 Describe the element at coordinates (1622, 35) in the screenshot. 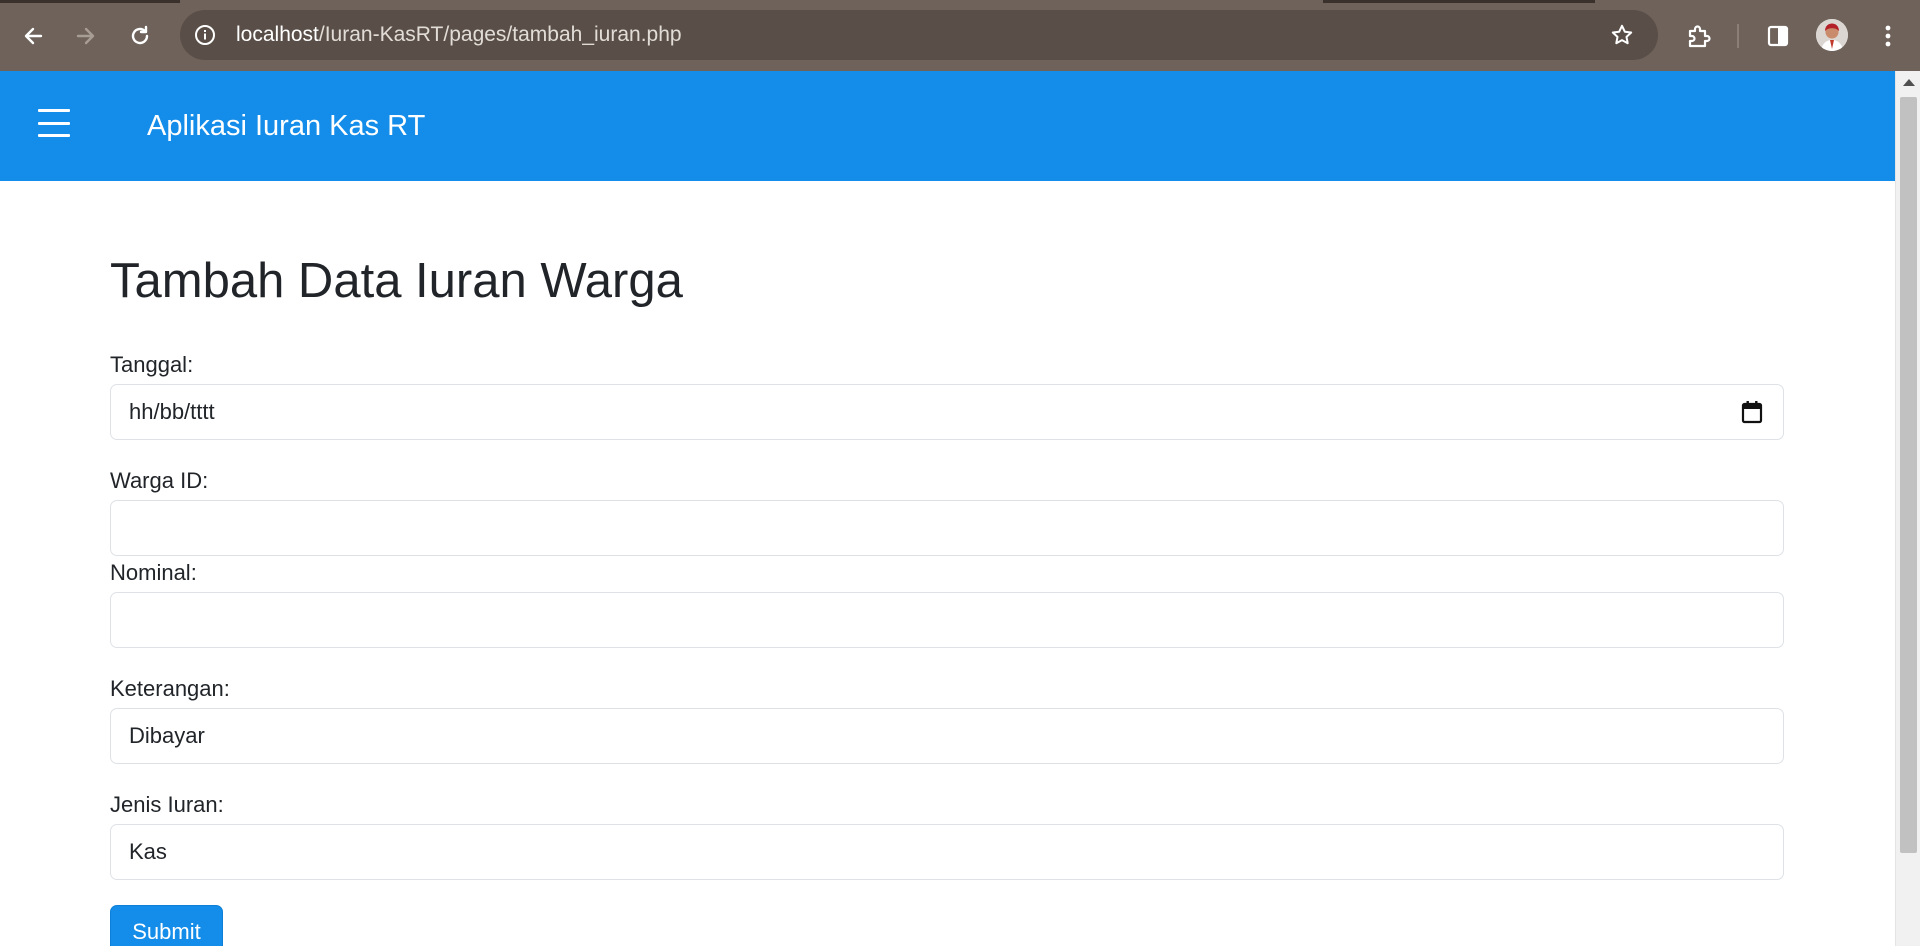

I see `star-icon` at that location.